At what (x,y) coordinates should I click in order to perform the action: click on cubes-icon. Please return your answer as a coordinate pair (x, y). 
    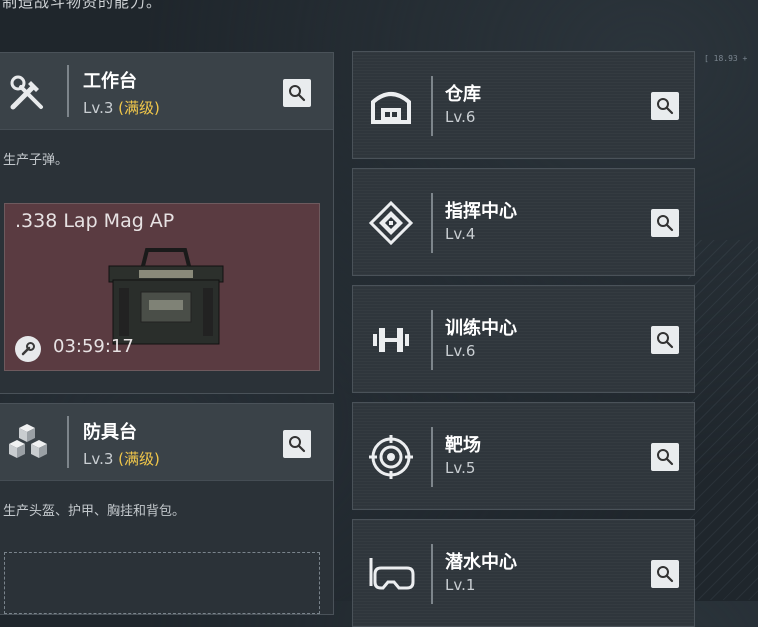
    Looking at the image, I should click on (28, 443).